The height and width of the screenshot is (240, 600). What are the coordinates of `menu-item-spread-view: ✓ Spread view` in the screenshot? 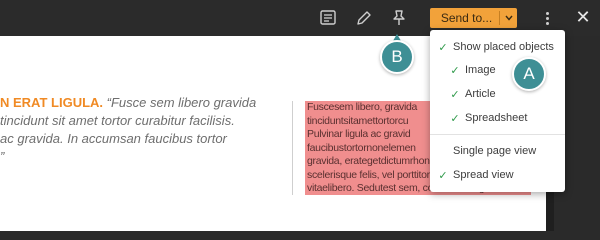 It's located at (497, 175).